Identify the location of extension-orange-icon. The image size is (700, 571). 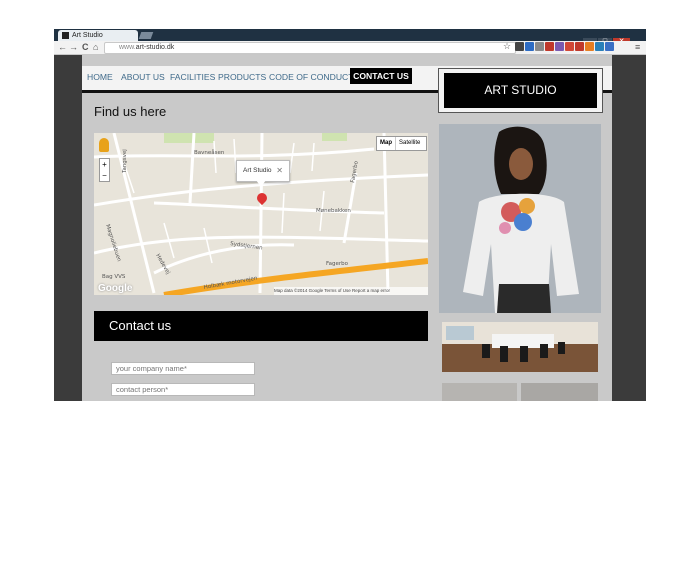
(589, 46).